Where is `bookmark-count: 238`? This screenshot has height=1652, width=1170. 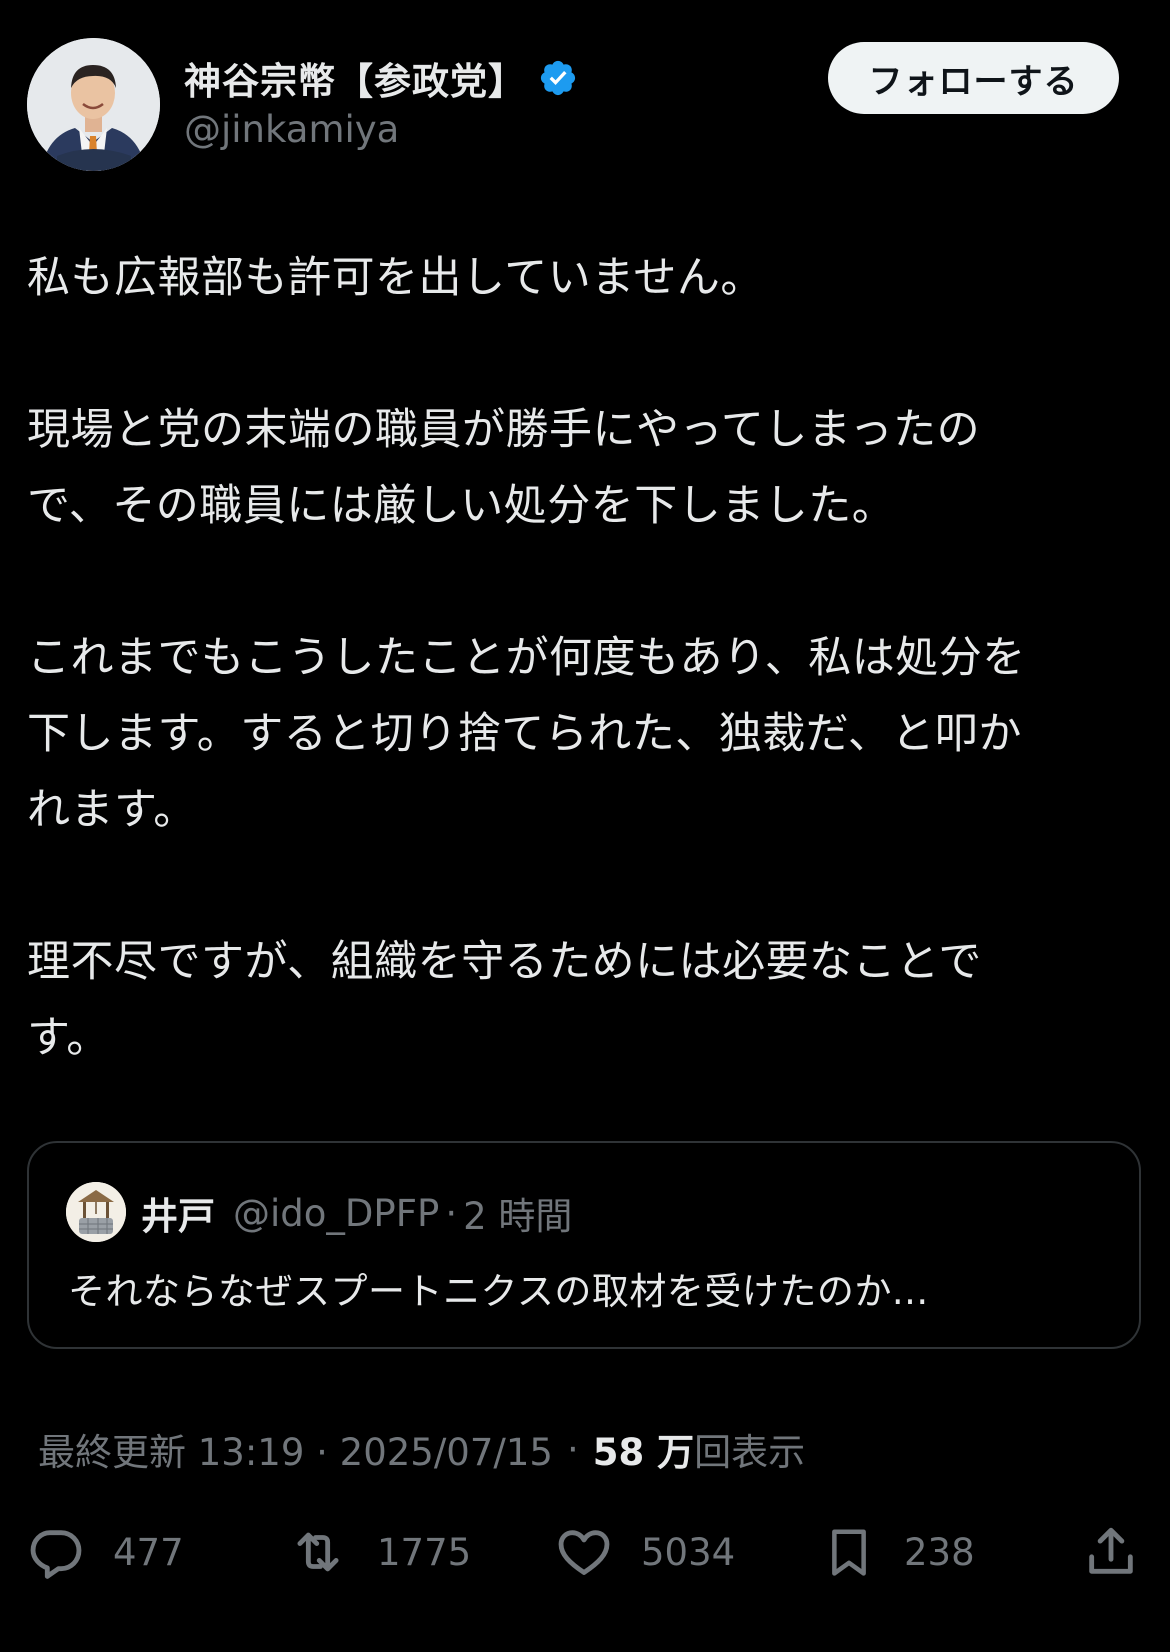
bookmark-count: 238 is located at coordinates (939, 1552).